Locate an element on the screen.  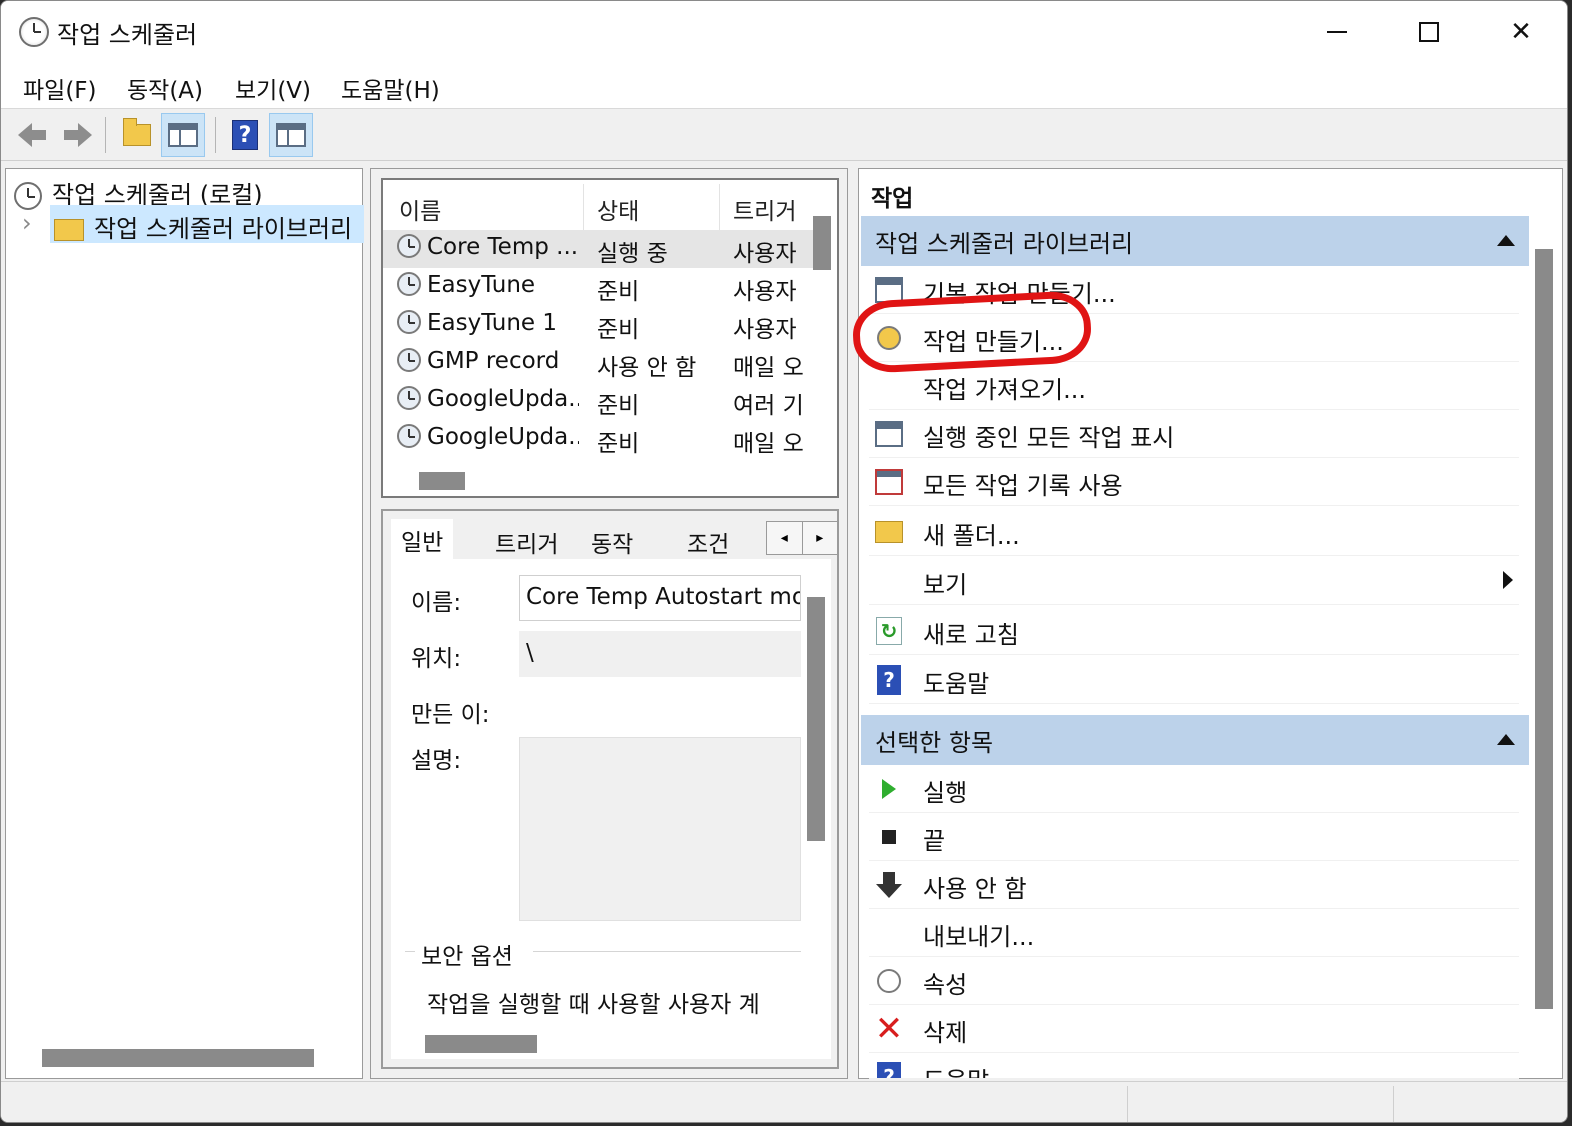
tab-triggers: 트리거 is located at coordinates (526, 542).